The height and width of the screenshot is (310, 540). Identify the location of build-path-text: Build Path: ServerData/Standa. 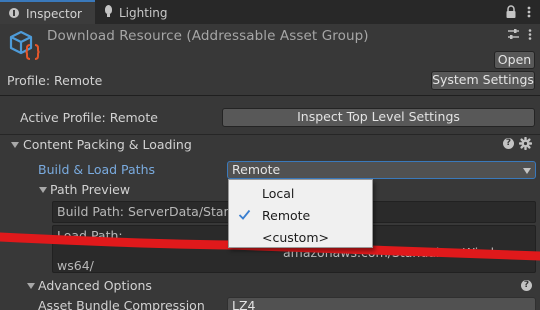
(152, 211).